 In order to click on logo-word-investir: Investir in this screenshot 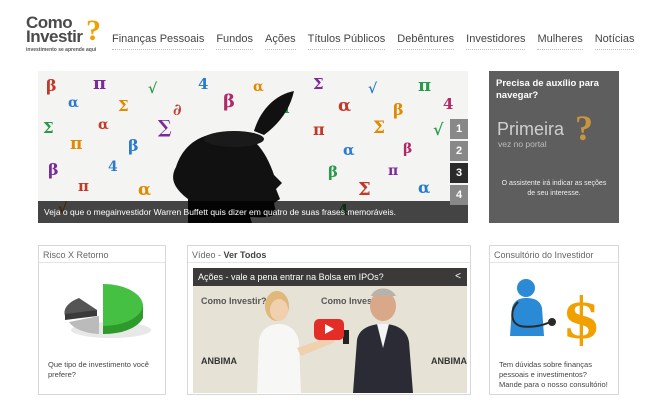, I will do `click(54, 36)`.